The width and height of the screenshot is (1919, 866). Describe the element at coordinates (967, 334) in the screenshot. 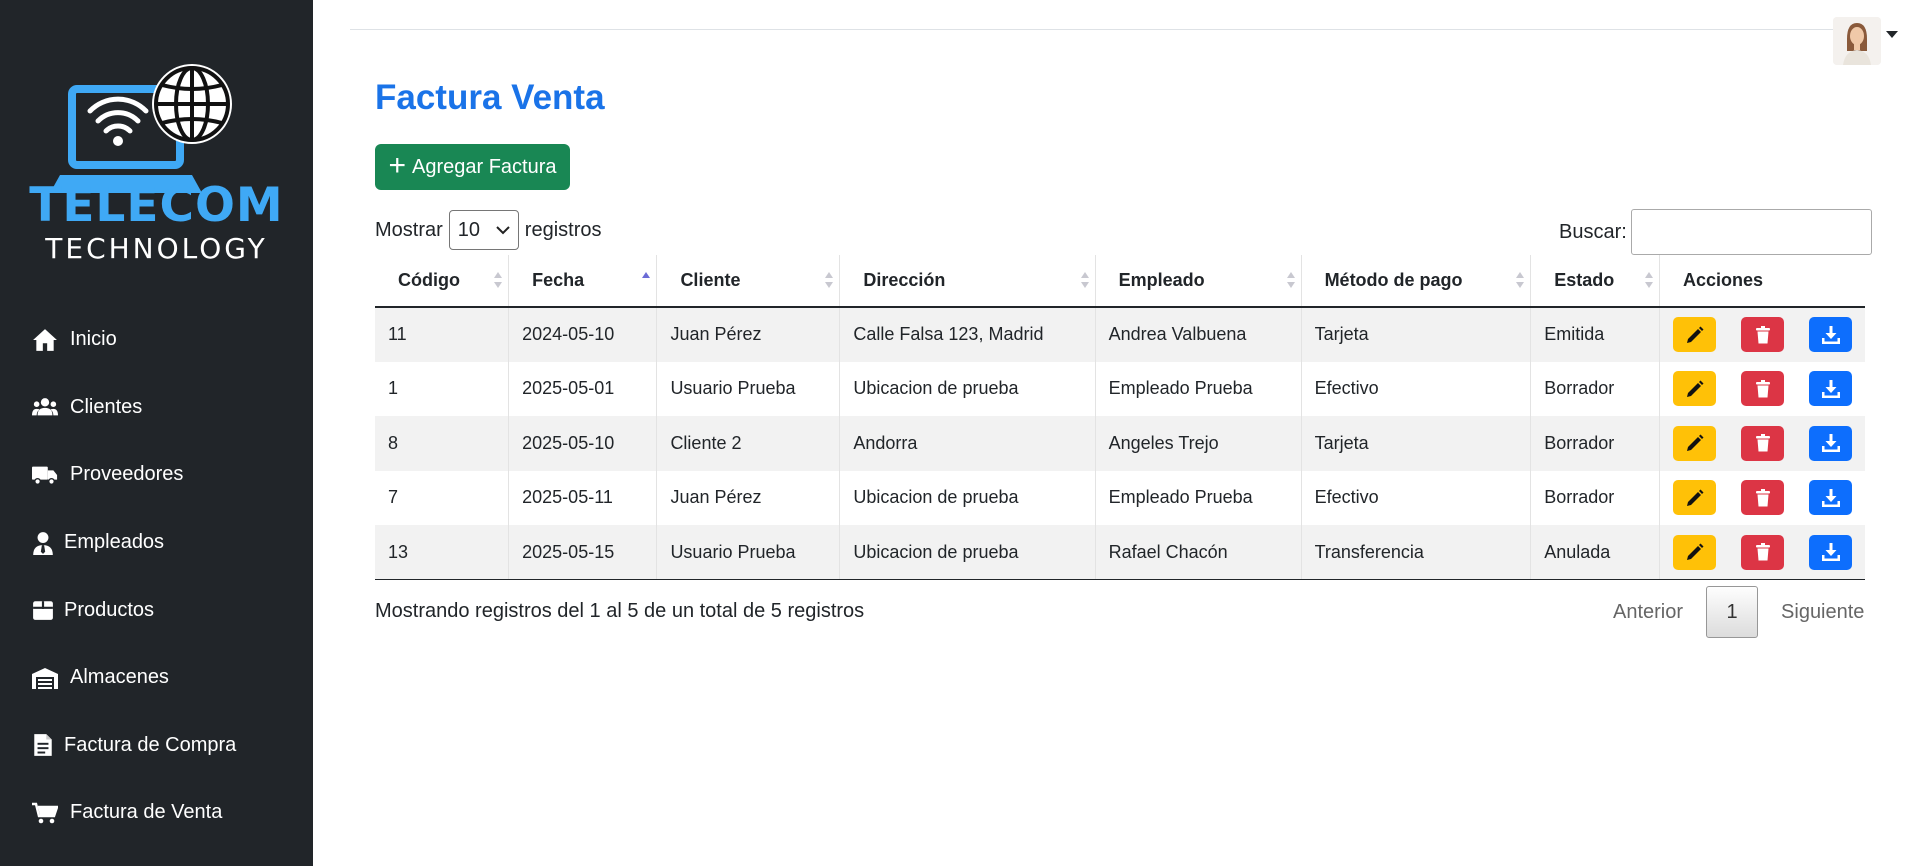

I see `cell-direccion: Calle Falsa 123, Madrid` at that location.